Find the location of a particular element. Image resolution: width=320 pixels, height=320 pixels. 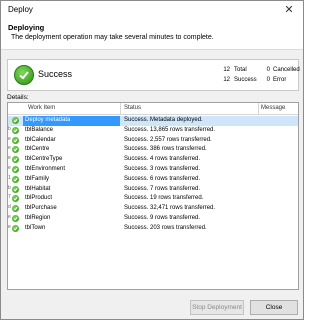

table-row: 7 tblProduct Success. 19 rows transferred. is located at coordinates (153, 199).